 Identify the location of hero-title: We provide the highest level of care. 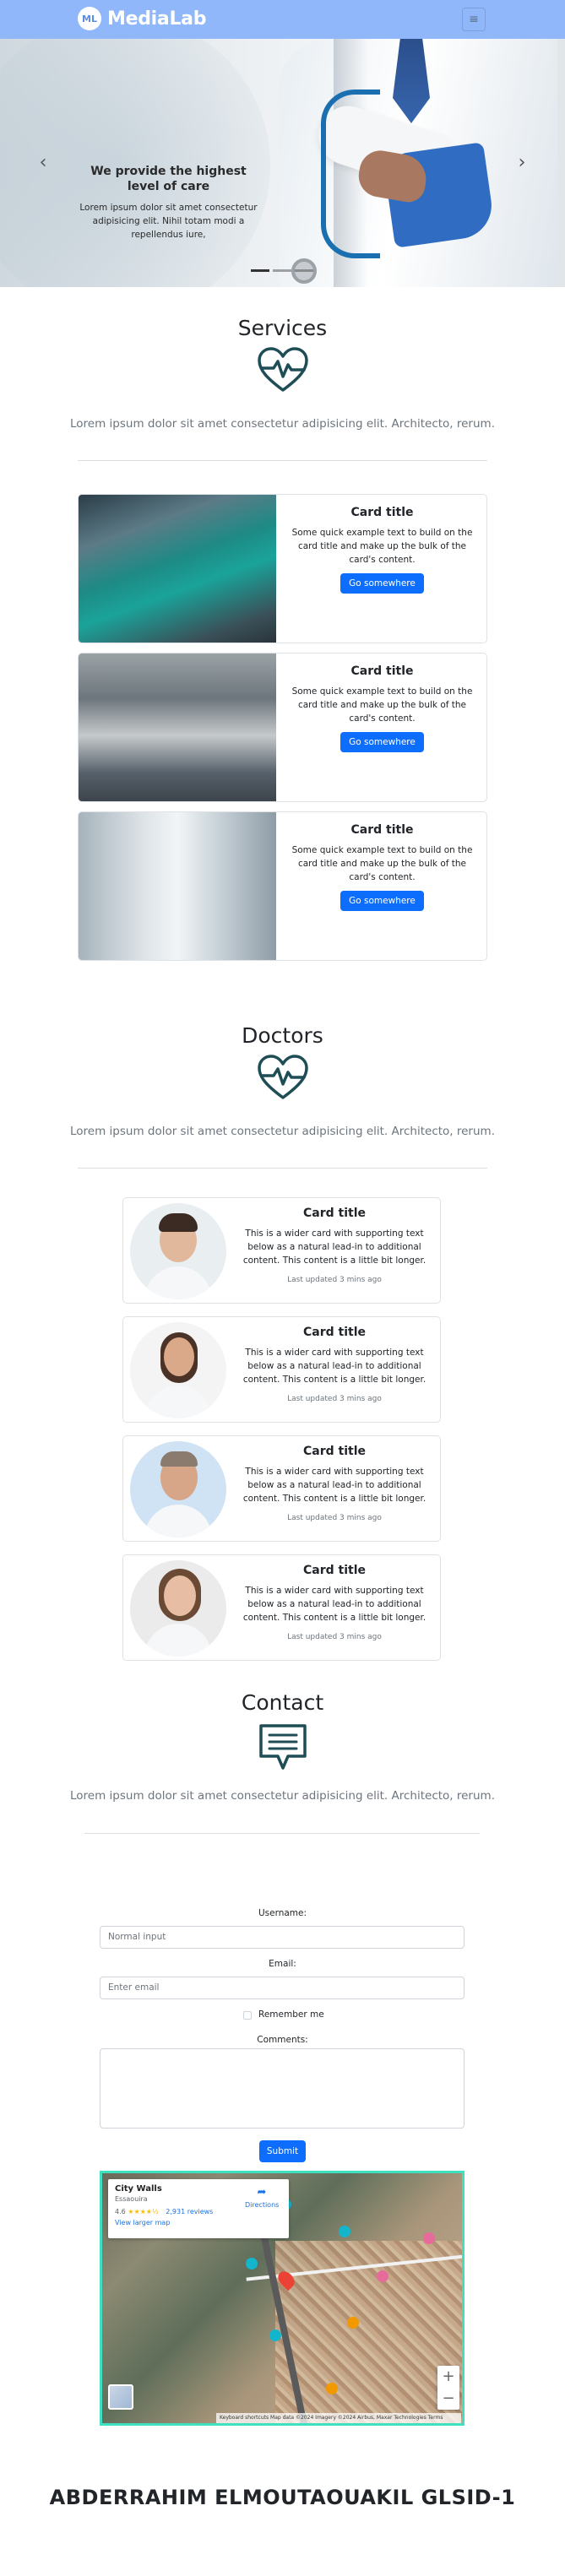
(169, 179).